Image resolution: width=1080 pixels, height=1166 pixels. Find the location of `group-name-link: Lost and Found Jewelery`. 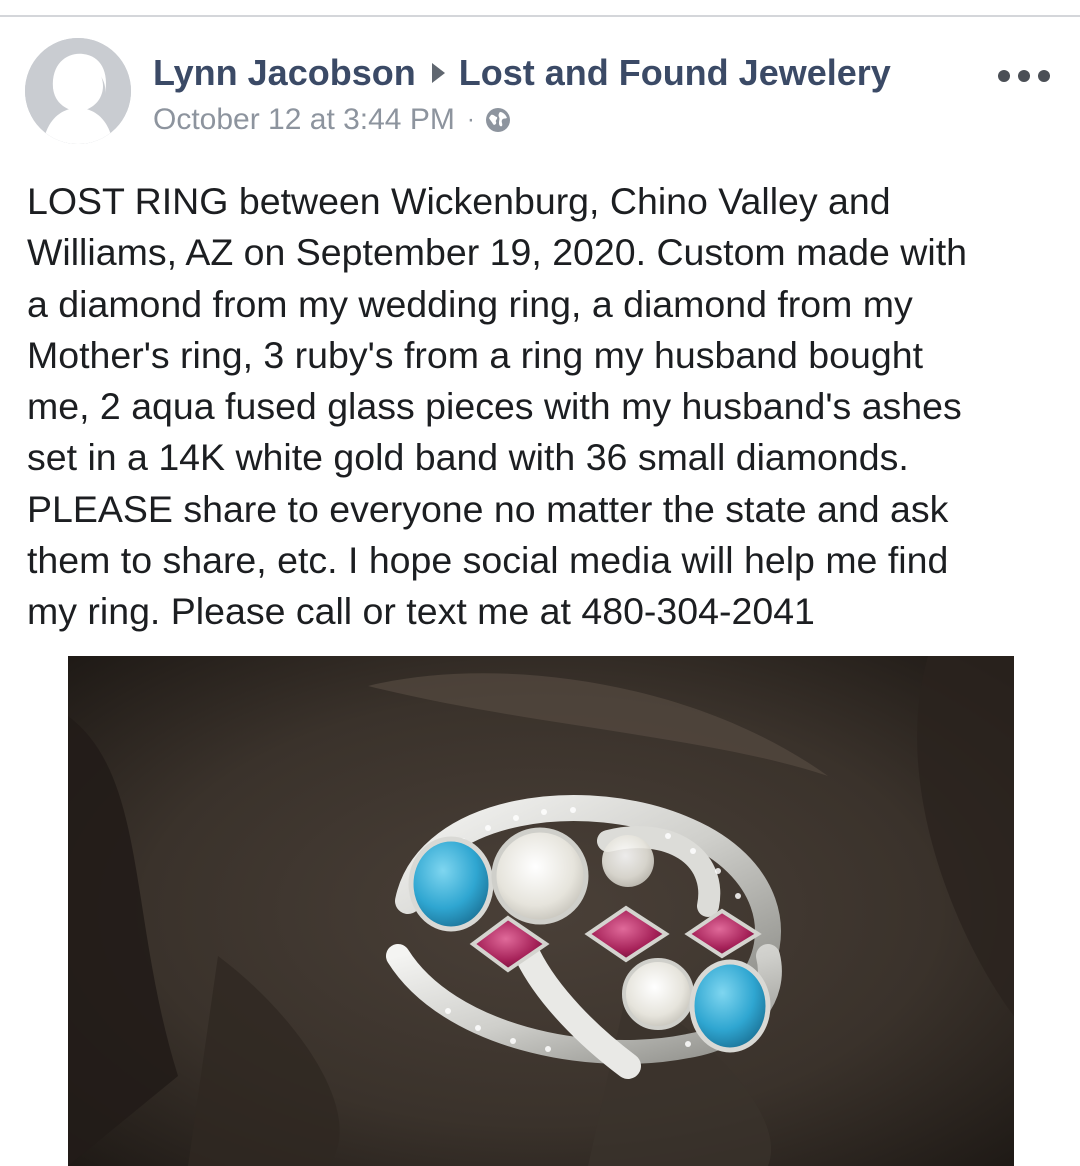

group-name-link: Lost and Found Jewelery is located at coordinates (675, 73).